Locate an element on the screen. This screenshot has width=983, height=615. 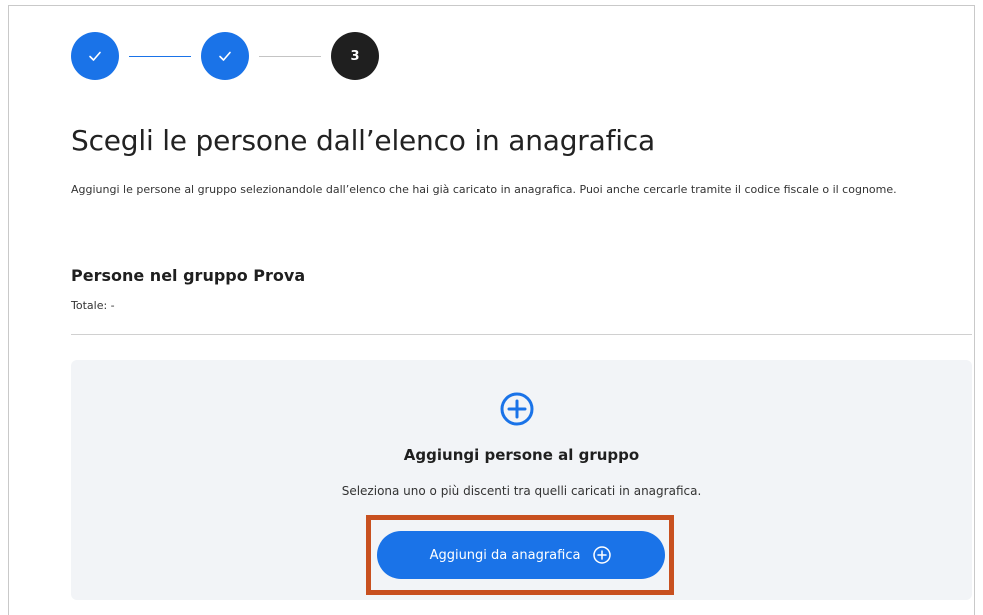
step-1-completed is located at coordinates (95, 56).